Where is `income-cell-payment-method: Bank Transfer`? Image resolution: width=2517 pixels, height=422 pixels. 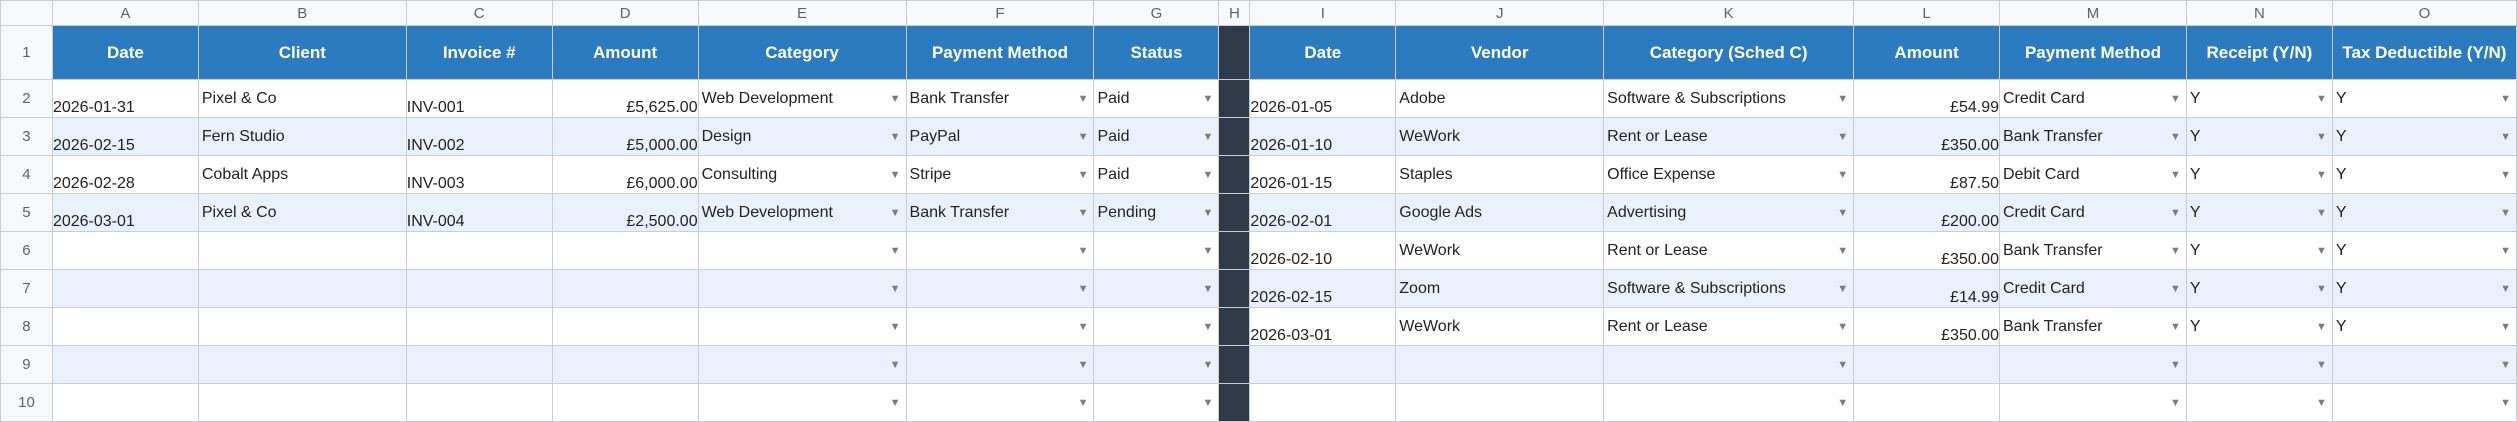 income-cell-payment-method: Bank Transfer is located at coordinates (1000, 98).